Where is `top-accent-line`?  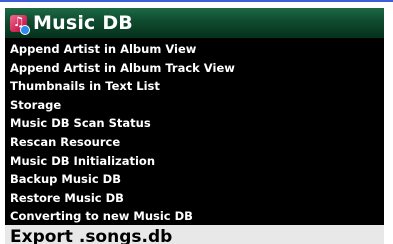
top-accent-line is located at coordinates (196, 1).